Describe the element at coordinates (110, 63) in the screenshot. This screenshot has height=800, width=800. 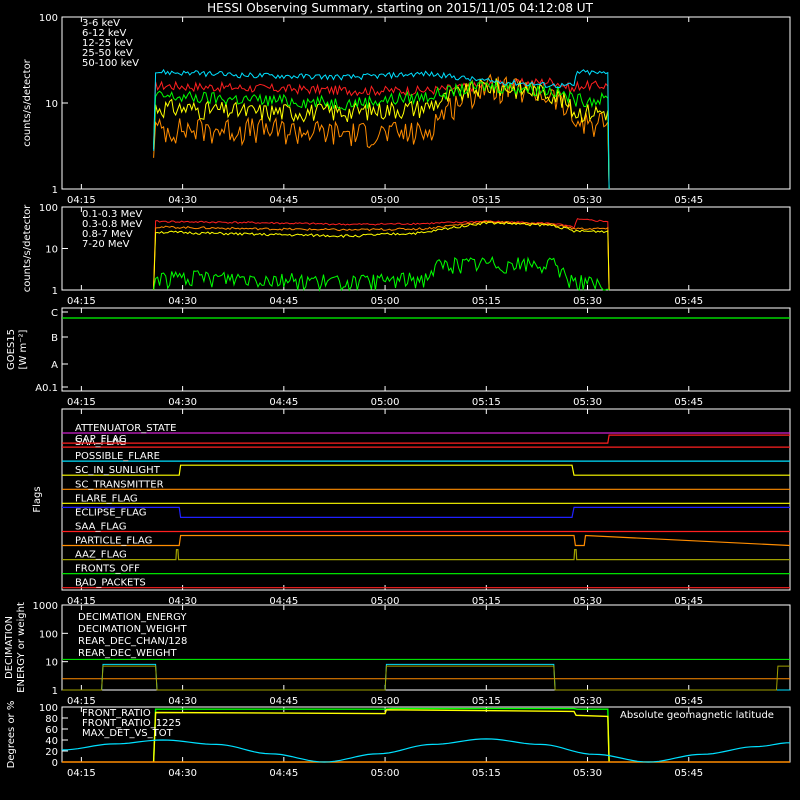
I see `legend-entry: 50-100 keV` at that location.